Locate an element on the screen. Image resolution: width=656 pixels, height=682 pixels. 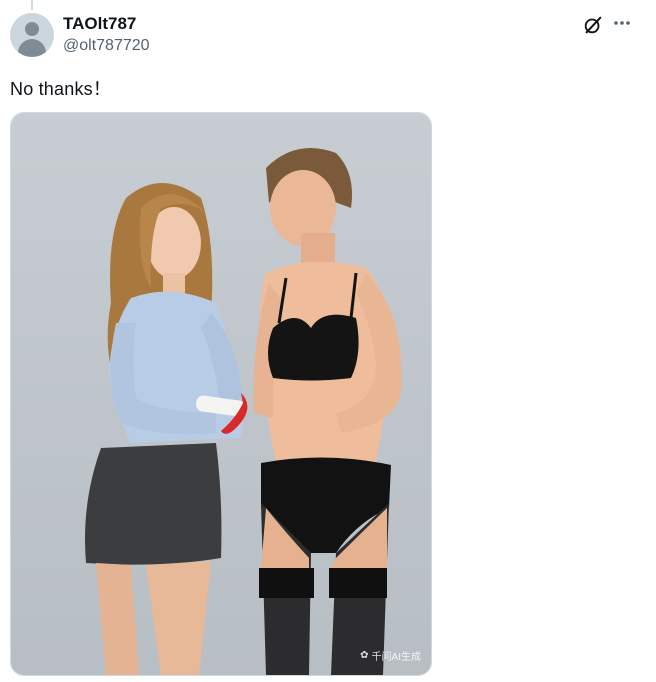
avatar-head-shape is located at coordinates (32, 29).